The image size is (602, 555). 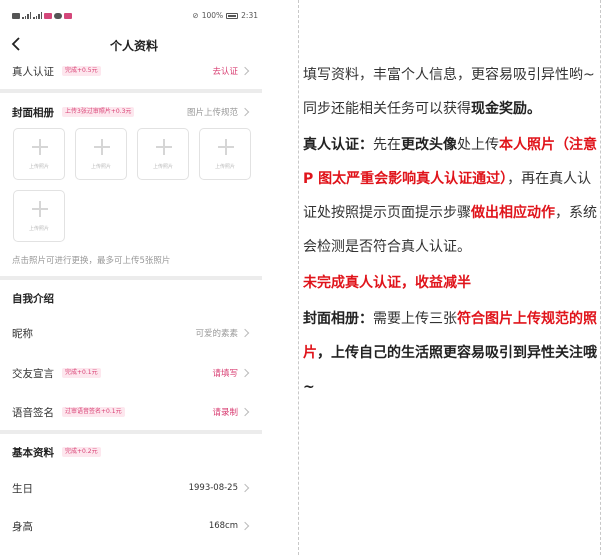 What do you see at coordinates (26, 15) in the screenshot?
I see `signal-icon` at bounding box center [26, 15].